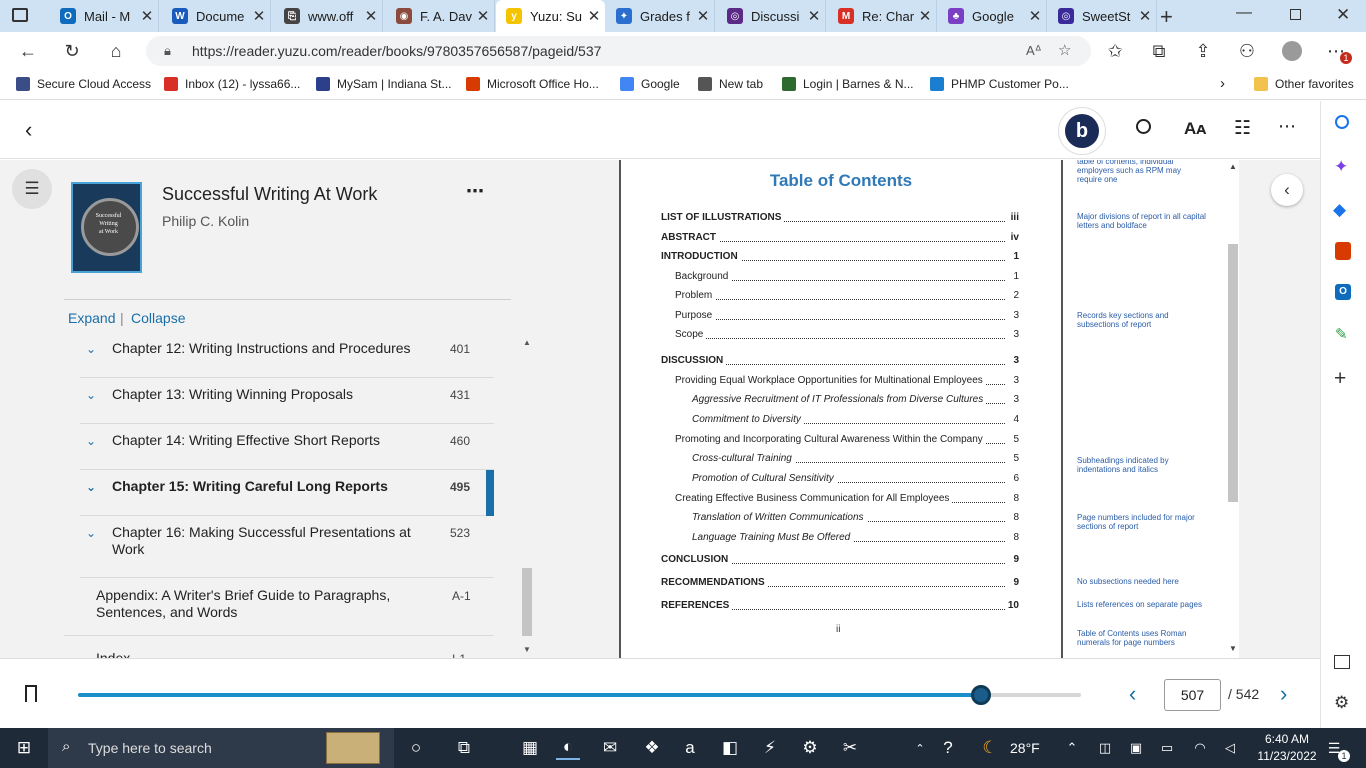  What do you see at coordinates (527, 498) in the screenshot?
I see `toc-scrollbar: ▲ ▼` at bounding box center [527, 498].